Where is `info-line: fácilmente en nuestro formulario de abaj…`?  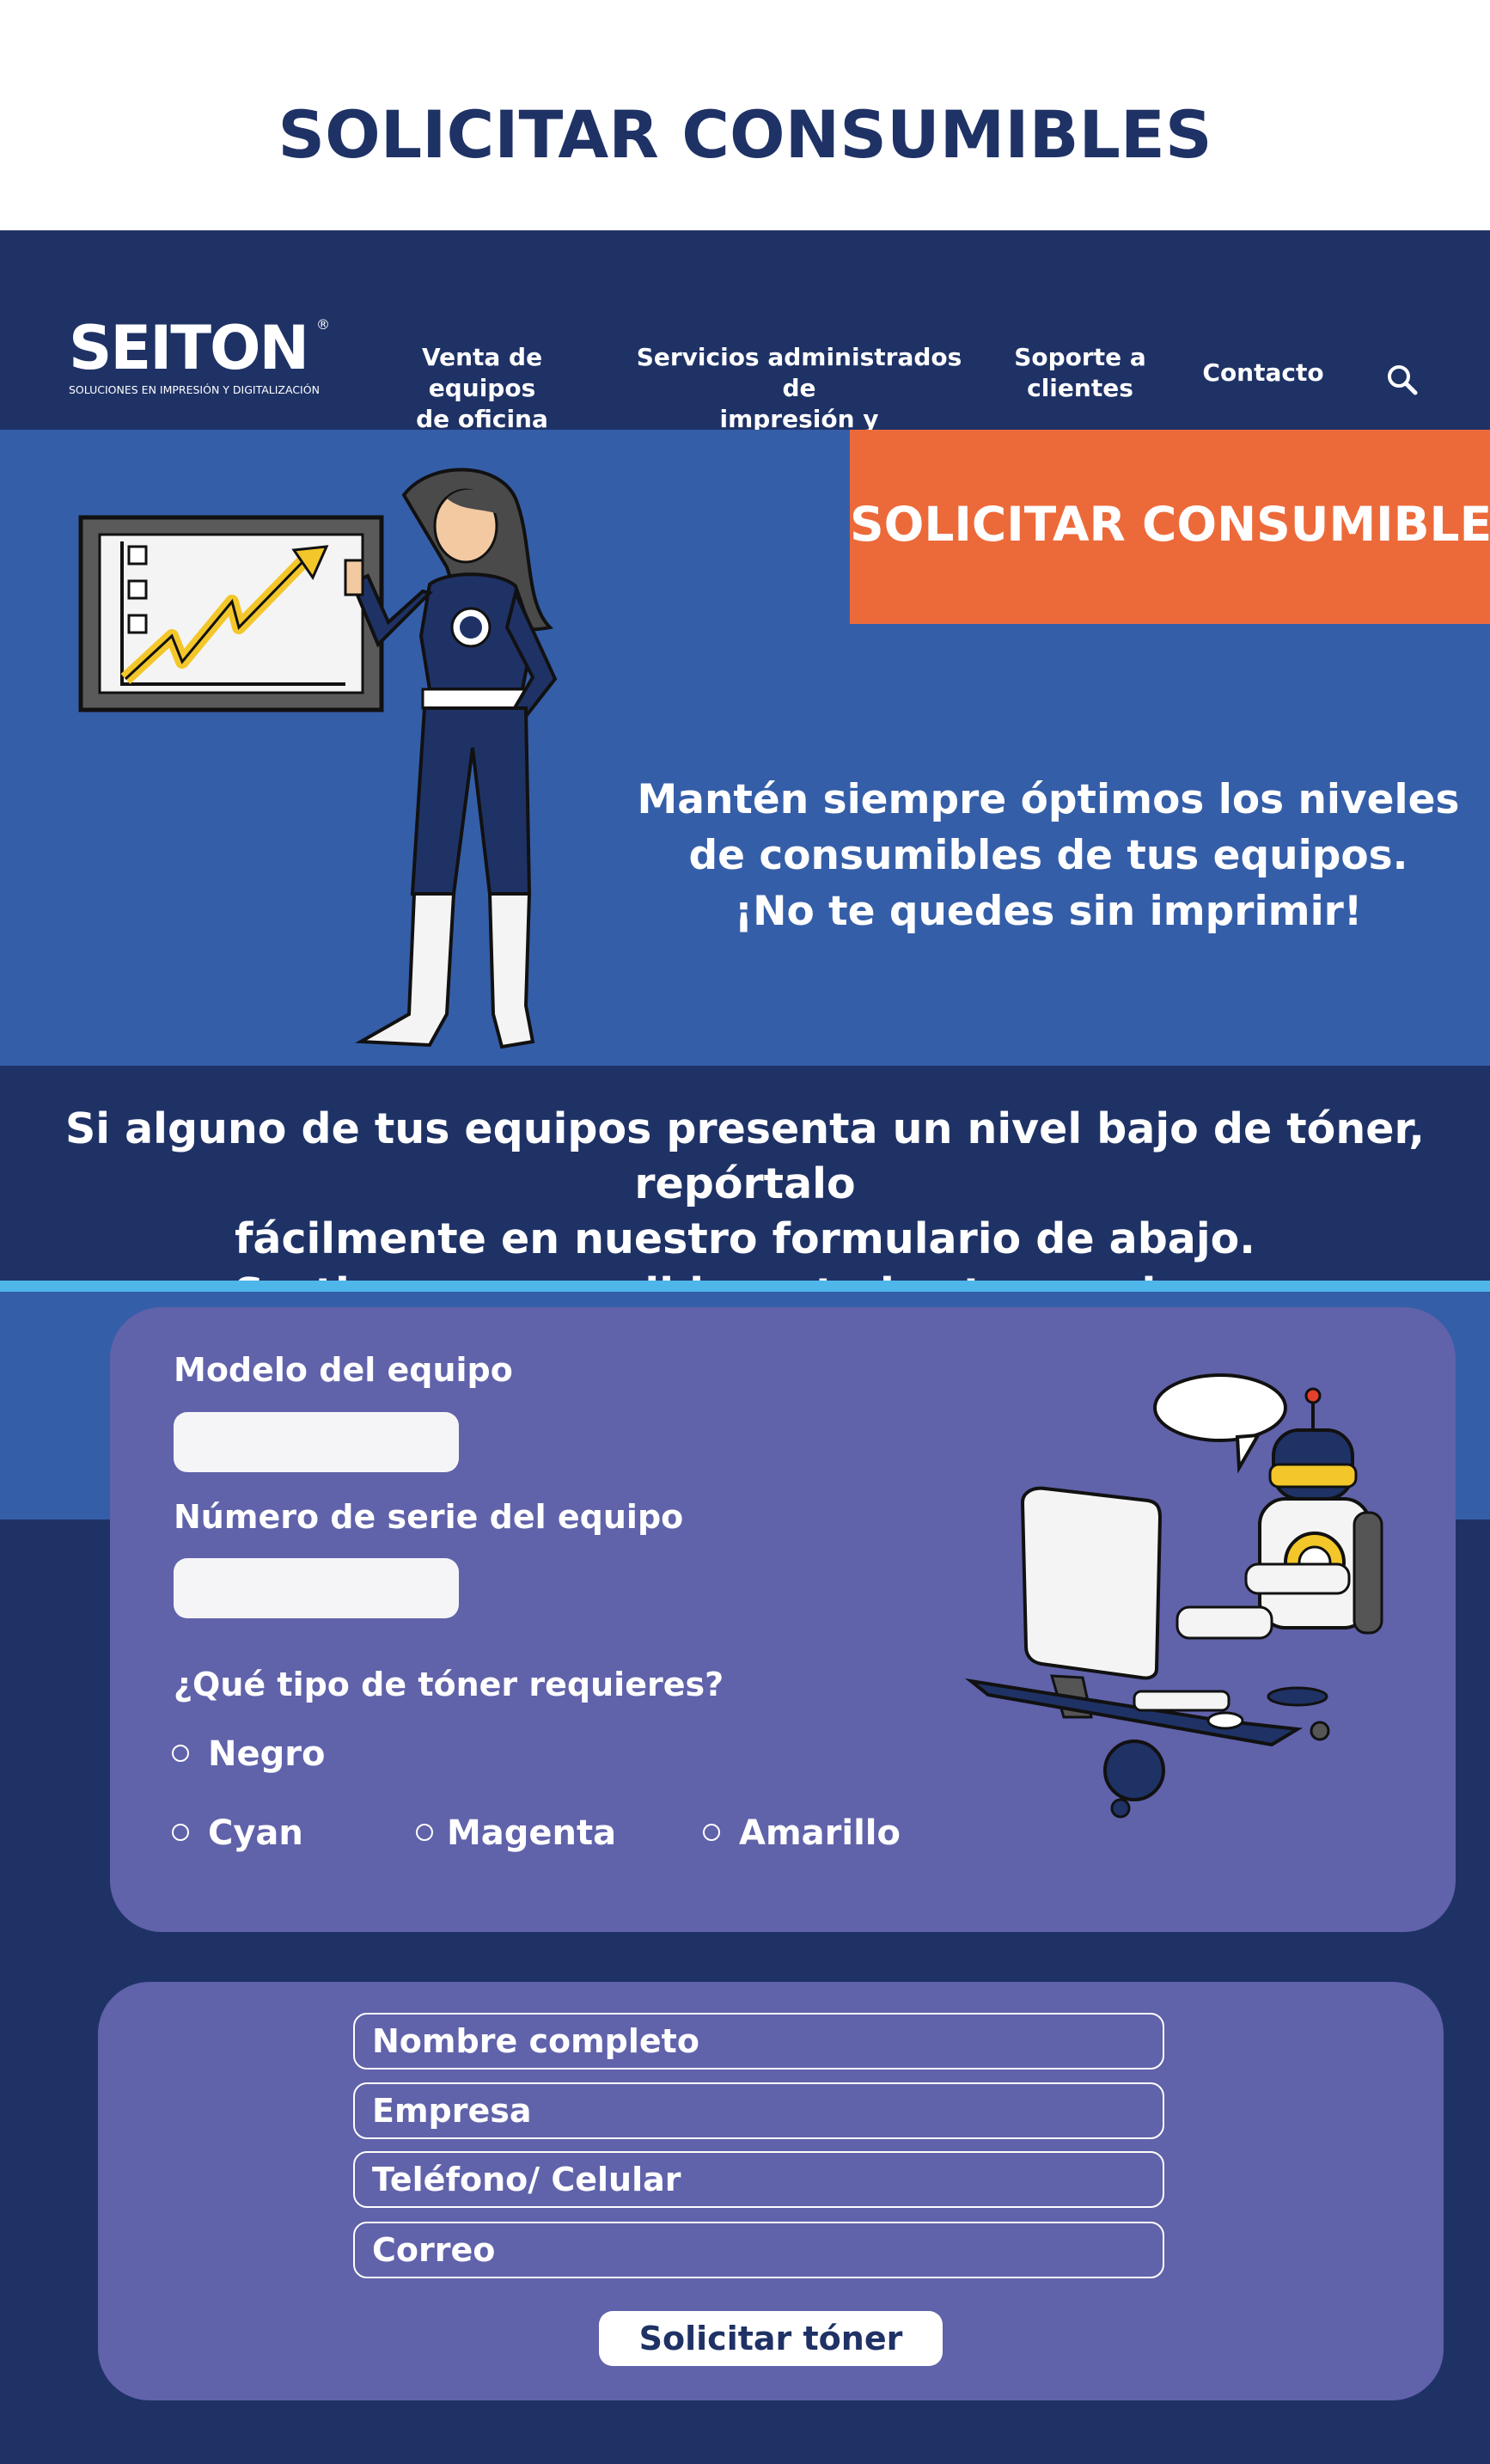
info-line: fácilmente en nuestro formulario de abaj… is located at coordinates (745, 1238).